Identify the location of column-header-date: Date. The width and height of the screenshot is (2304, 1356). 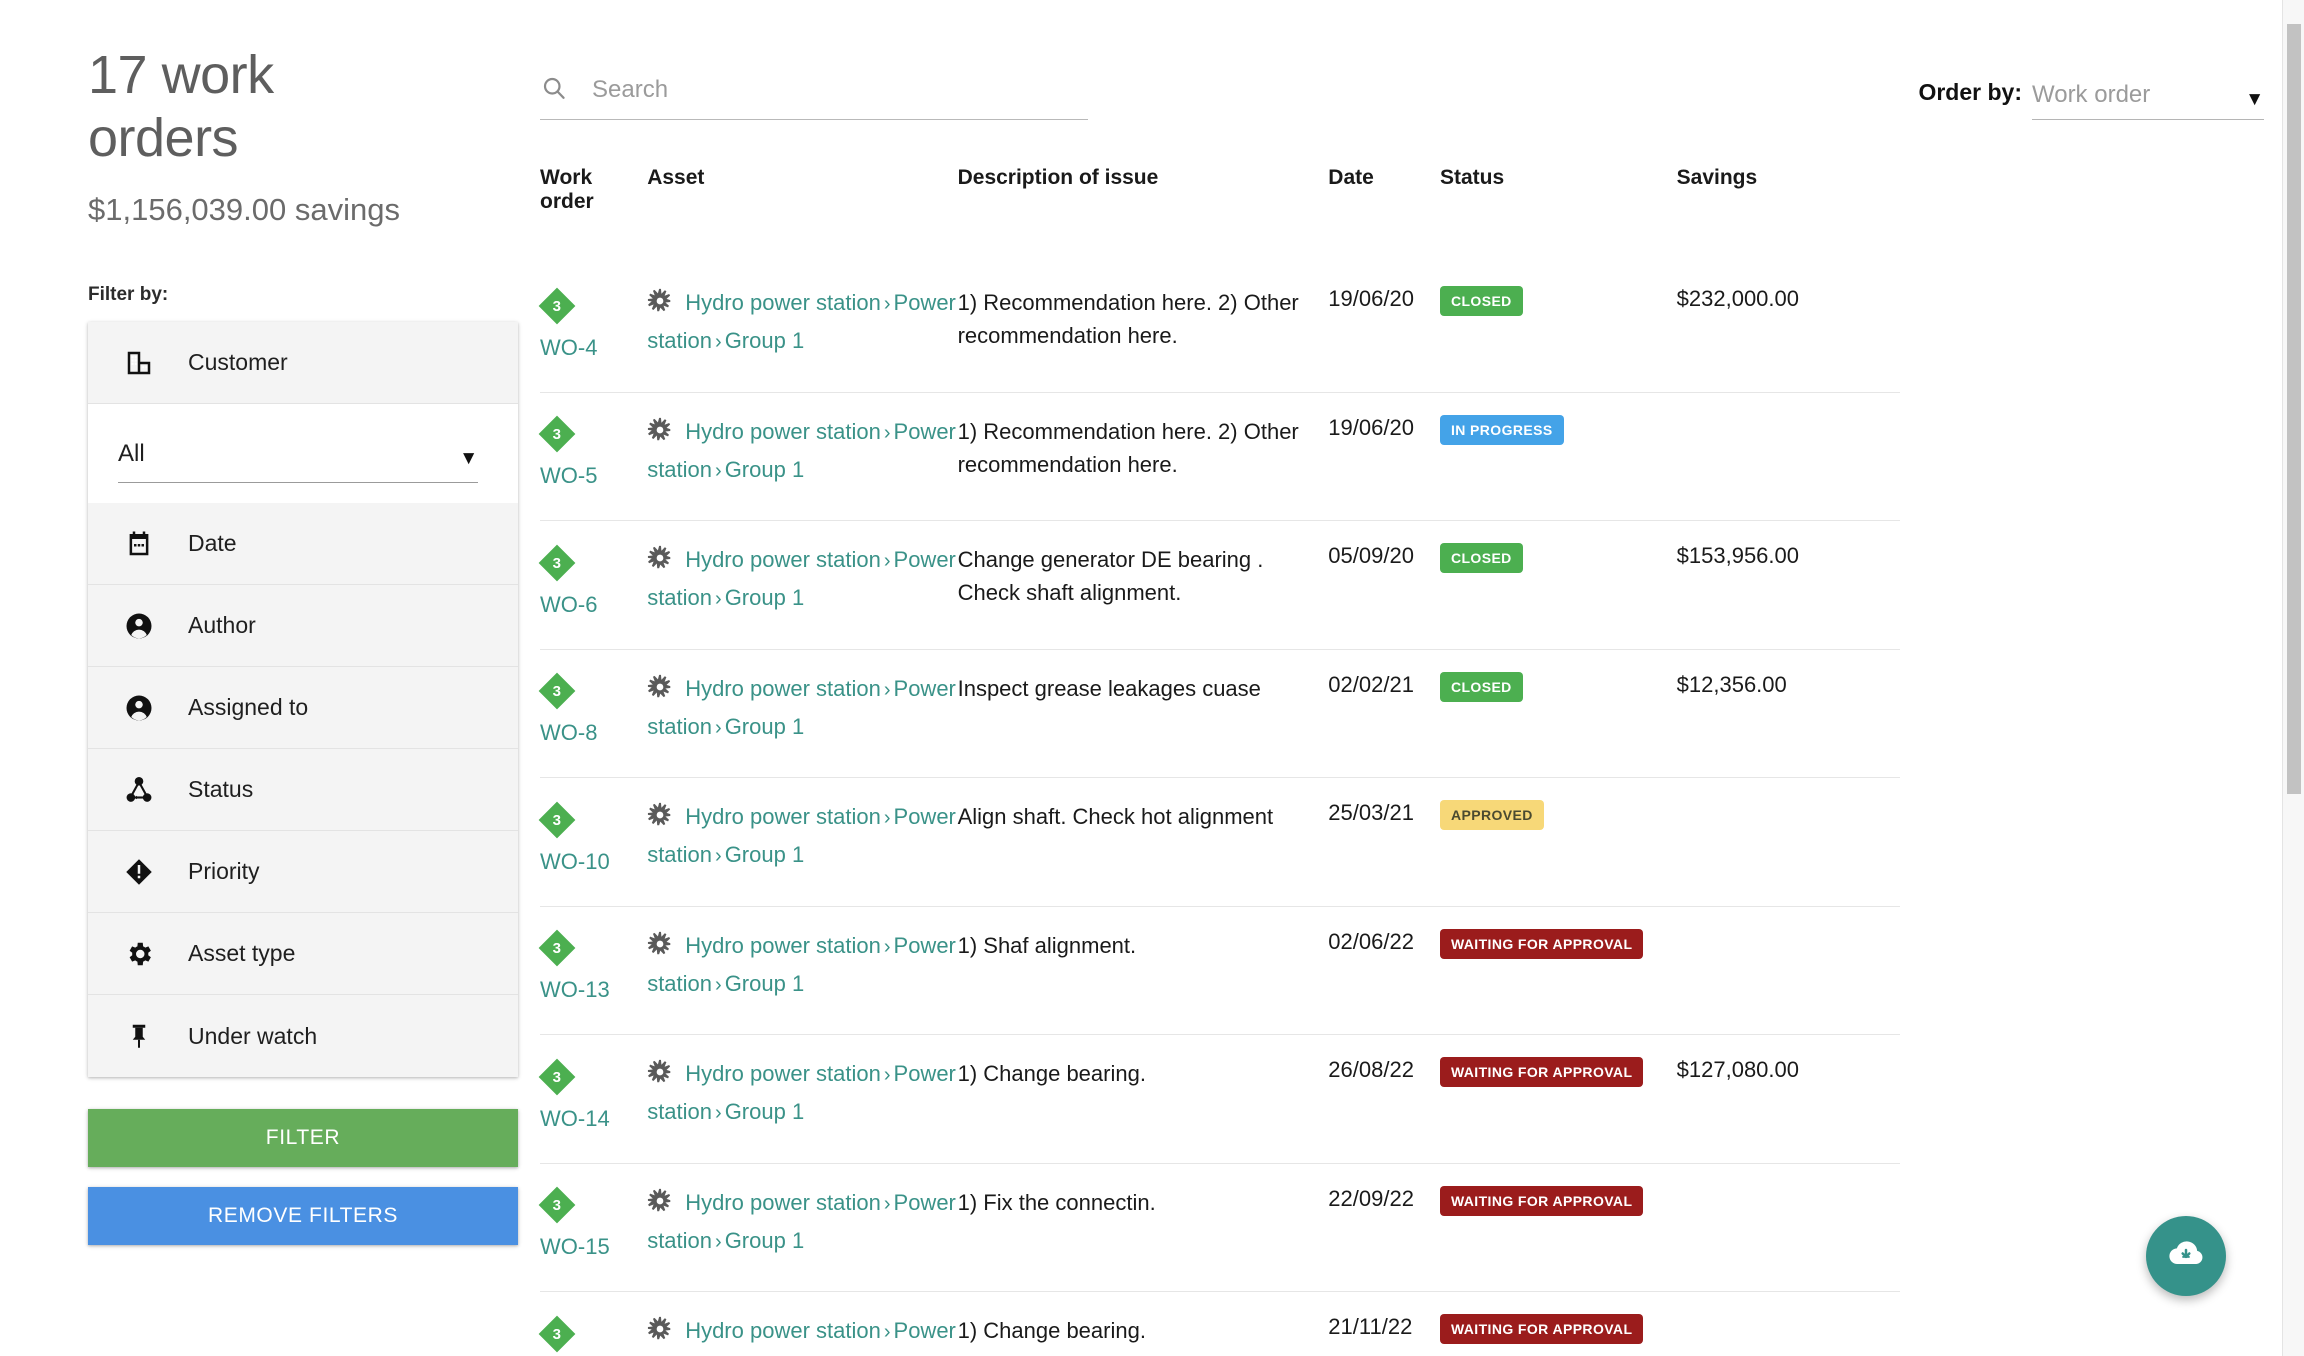
(1384, 215).